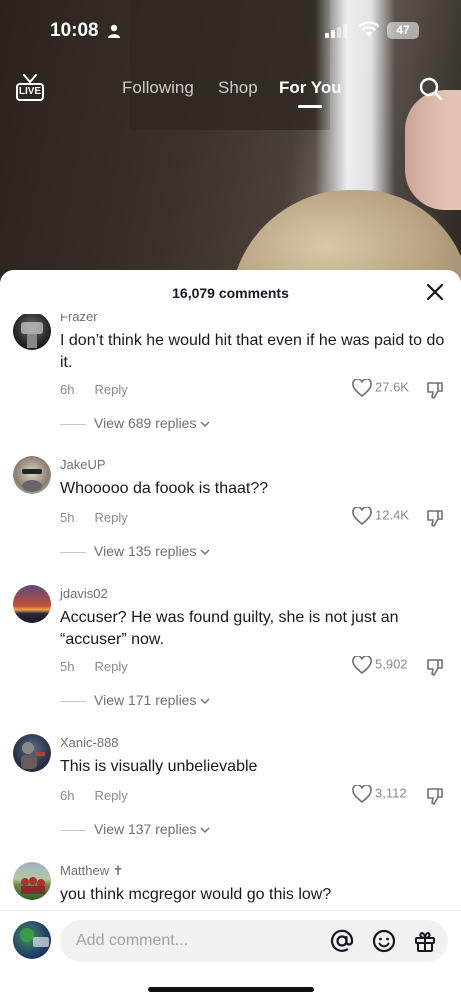  What do you see at coordinates (391, 793) in the screenshot?
I see `like-count: 3,112` at bounding box center [391, 793].